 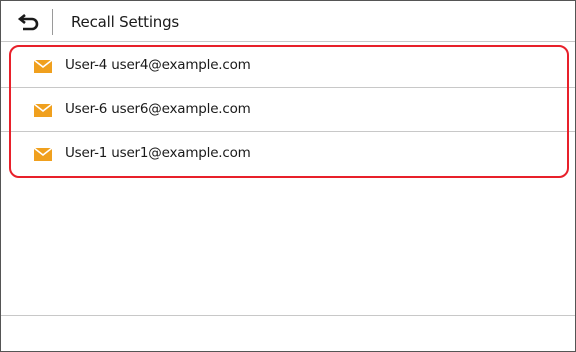 What do you see at coordinates (288, 21) in the screenshot?
I see `header-bar: Recall Settings` at bounding box center [288, 21].